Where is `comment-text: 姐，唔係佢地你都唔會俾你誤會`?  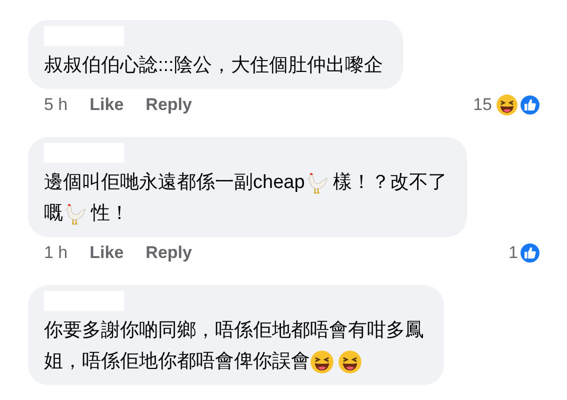
comment-text: 姐，唔係佢地你都唔會俾你誤會 is located at coordinates (177, 362).